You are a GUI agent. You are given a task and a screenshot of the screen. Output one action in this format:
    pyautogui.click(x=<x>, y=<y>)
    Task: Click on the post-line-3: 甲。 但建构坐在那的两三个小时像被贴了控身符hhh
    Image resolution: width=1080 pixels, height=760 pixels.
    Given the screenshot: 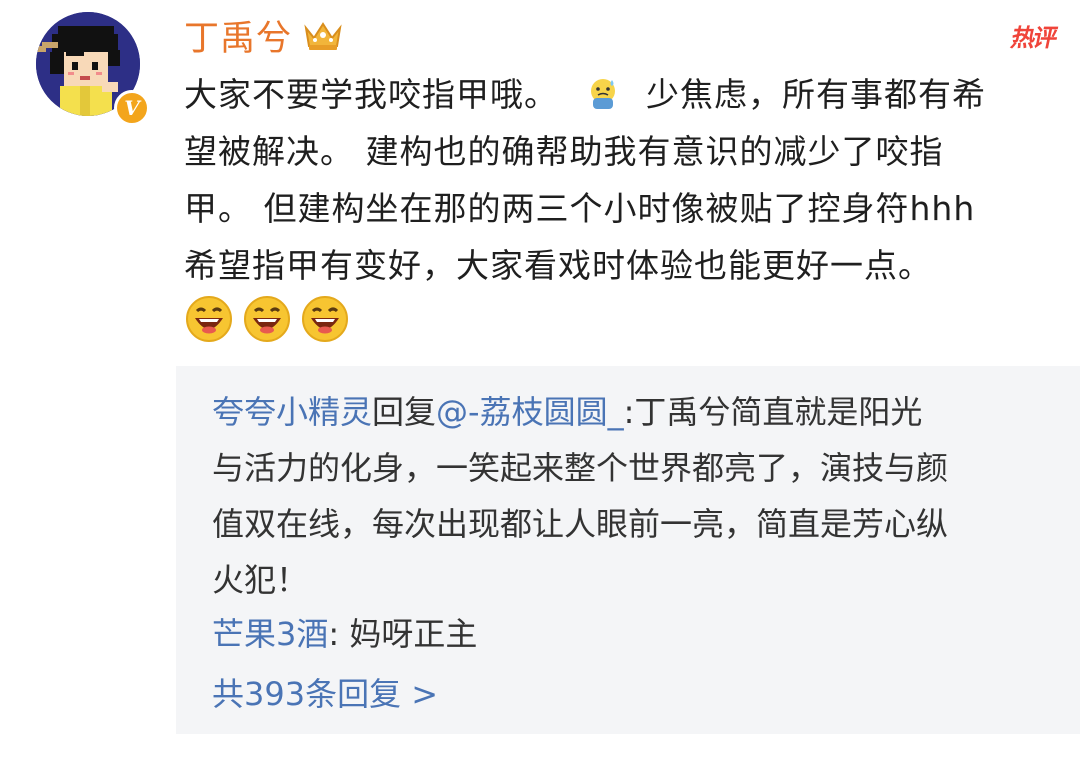 What is the action you would take?
    pyautogui.click(x=580, y=208)
    